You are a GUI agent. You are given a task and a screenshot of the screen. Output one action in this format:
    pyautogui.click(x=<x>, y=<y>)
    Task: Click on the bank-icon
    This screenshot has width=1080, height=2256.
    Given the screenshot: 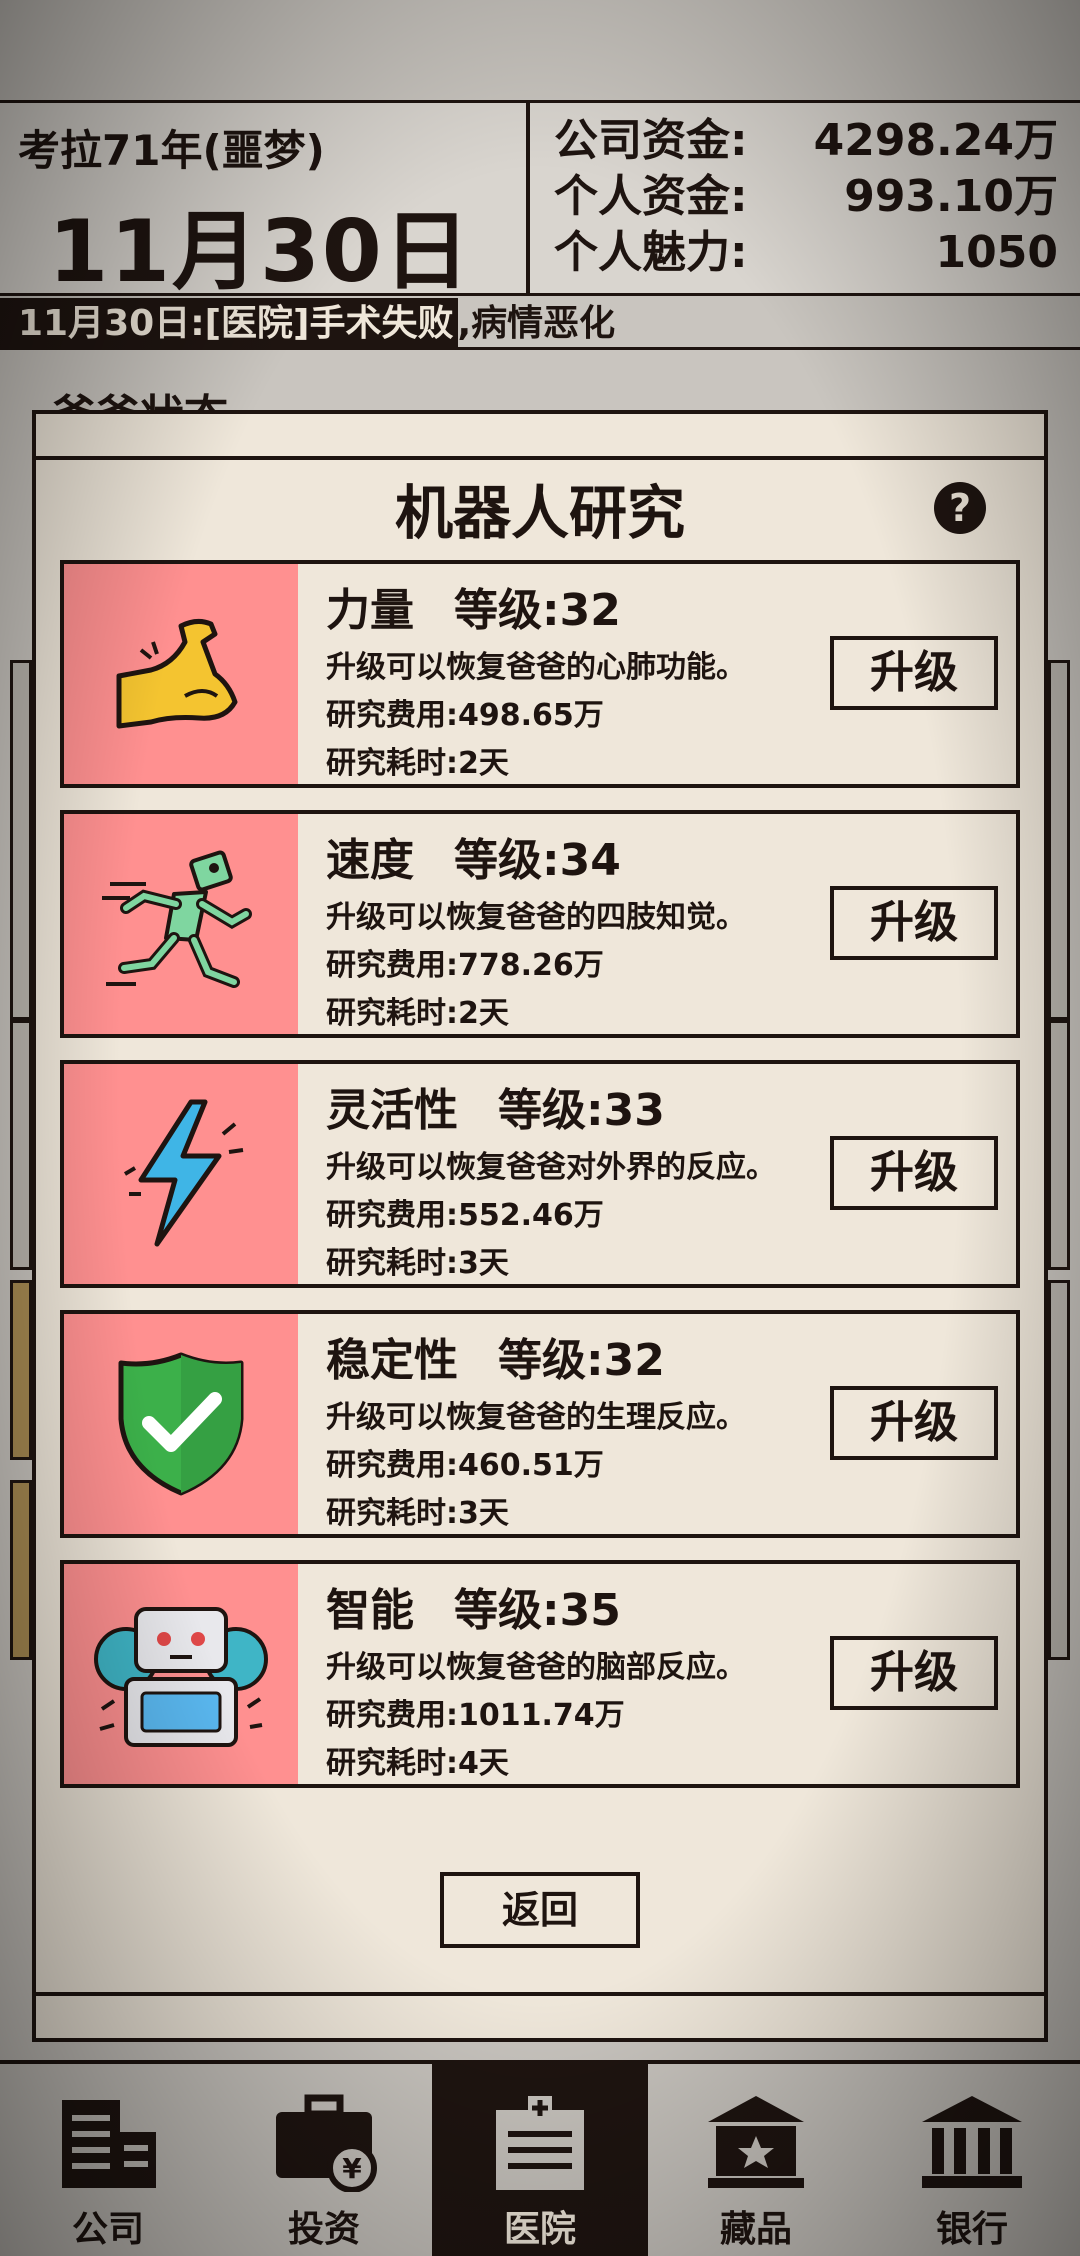 What is the action you would take?
    pyautogui.click(x=972, y=2142)
    